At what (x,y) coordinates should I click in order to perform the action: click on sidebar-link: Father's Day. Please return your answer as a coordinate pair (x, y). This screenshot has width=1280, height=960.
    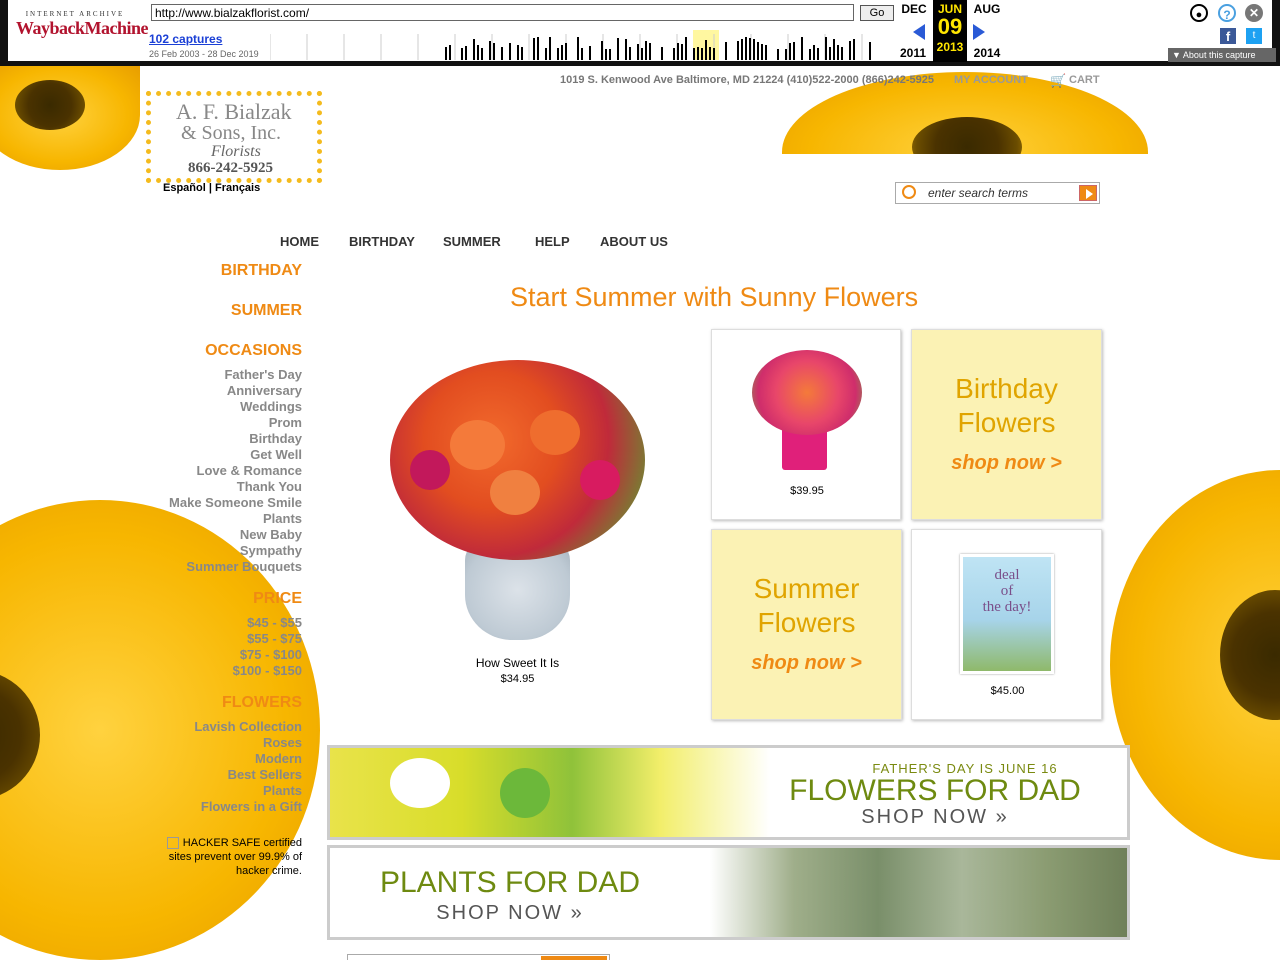
    Looking at the image, I should click on (202, 375).